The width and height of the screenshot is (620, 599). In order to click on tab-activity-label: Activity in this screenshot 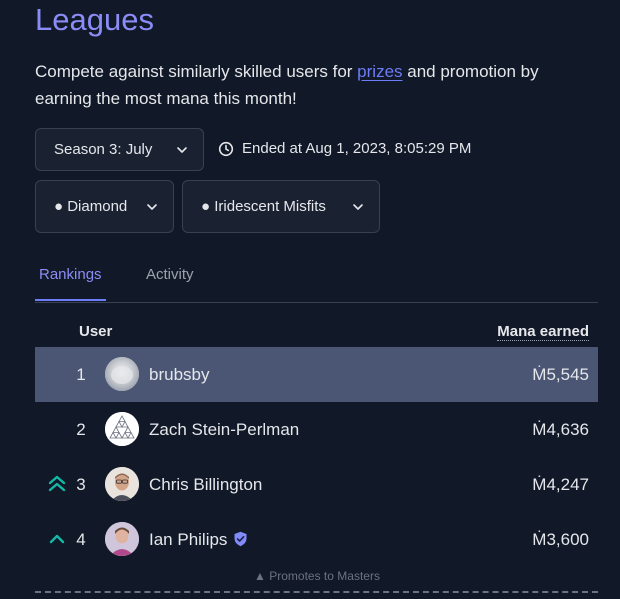, I will do `click(170, 274)`.